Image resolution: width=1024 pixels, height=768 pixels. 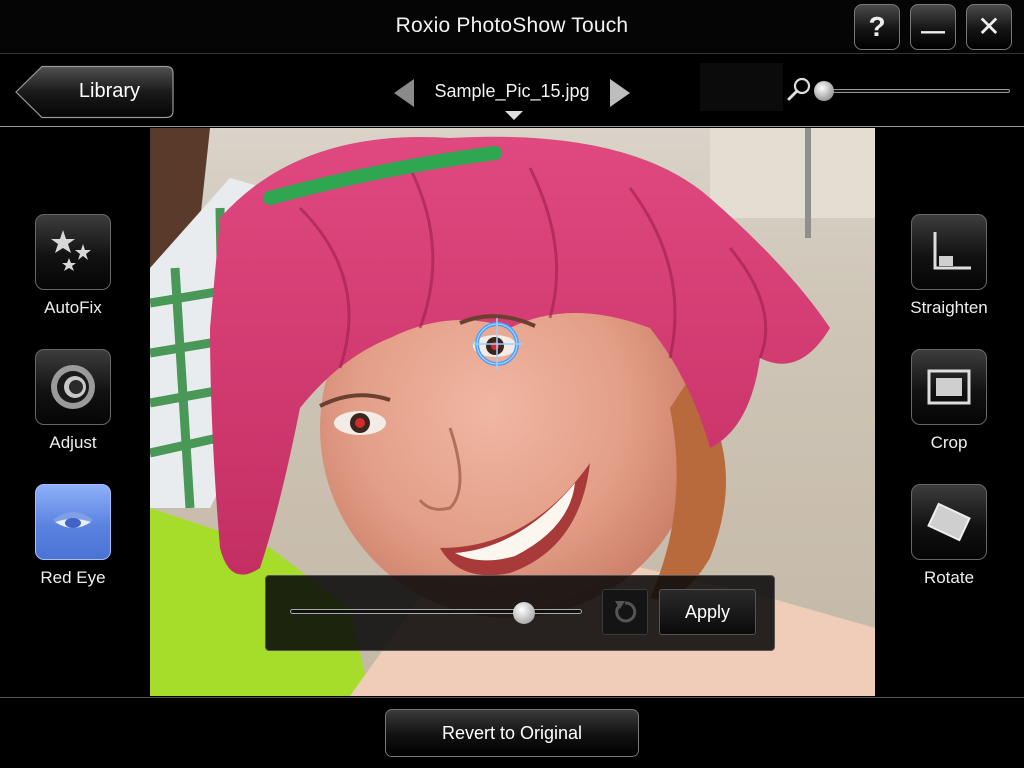 What do you see at coordinates (73, 442) in the screenshot?
I see `adjust-label: Adjust` at bounding box center [73, 442].